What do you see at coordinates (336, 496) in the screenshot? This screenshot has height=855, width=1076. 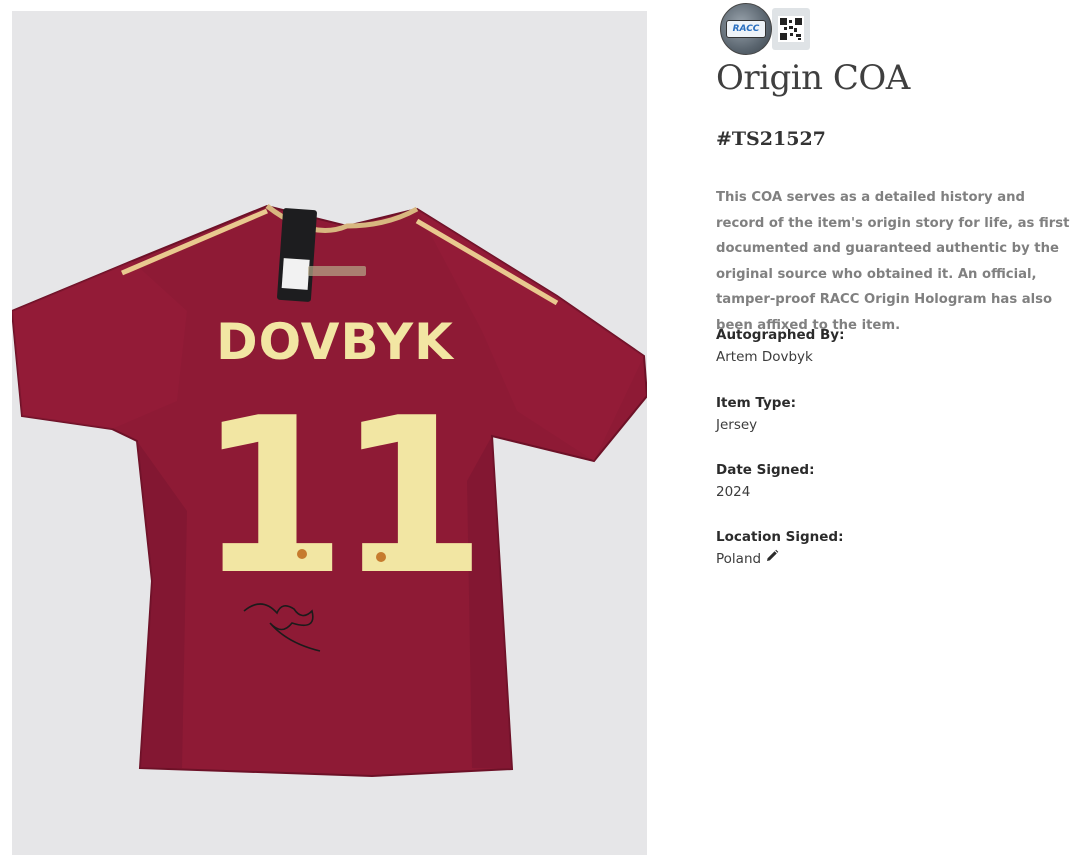 I see `jersey-number-print: 11` at bounding box center [336, 496].